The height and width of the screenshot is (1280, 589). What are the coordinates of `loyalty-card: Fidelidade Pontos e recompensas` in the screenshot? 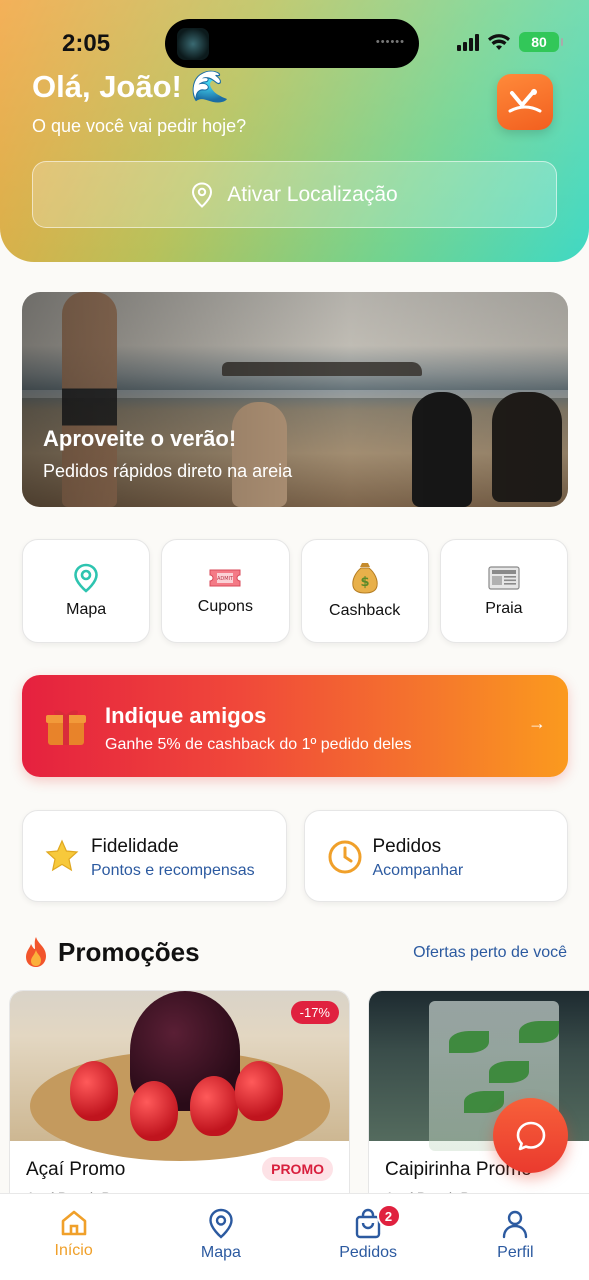 It's located at (154, 856).